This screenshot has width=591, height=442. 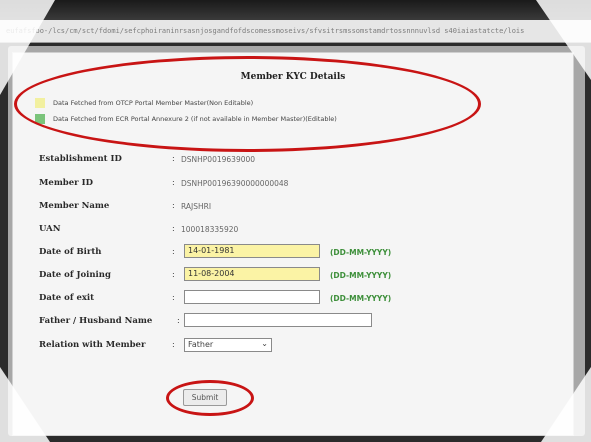 What do you see at coordinates (361, 298) in the screenshot?
I see `doe-format-hint: (DD-MM-YYYY)` at bounding box center [361, 298].